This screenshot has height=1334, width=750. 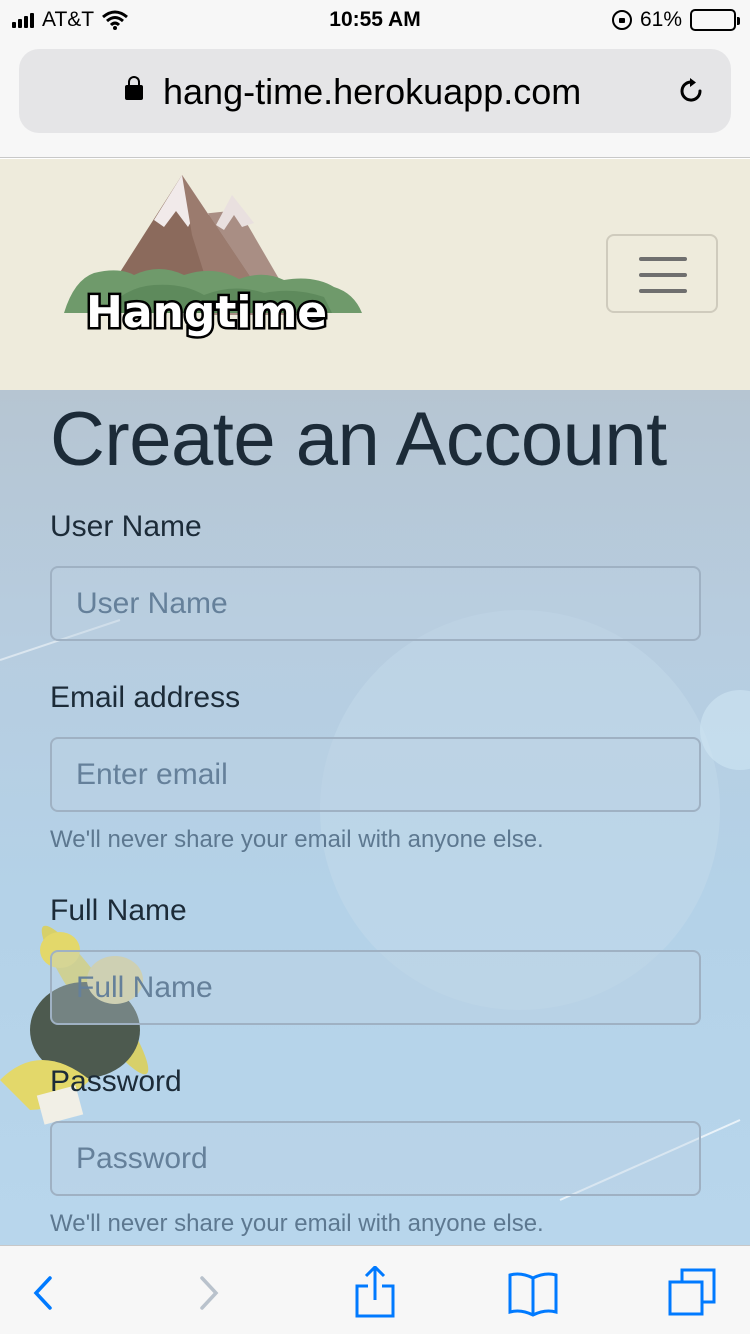 What do you see at coordinates (118, 910) in the screenshot?
I see `fullname-label: Full Name` at bounding box center [118, 910].